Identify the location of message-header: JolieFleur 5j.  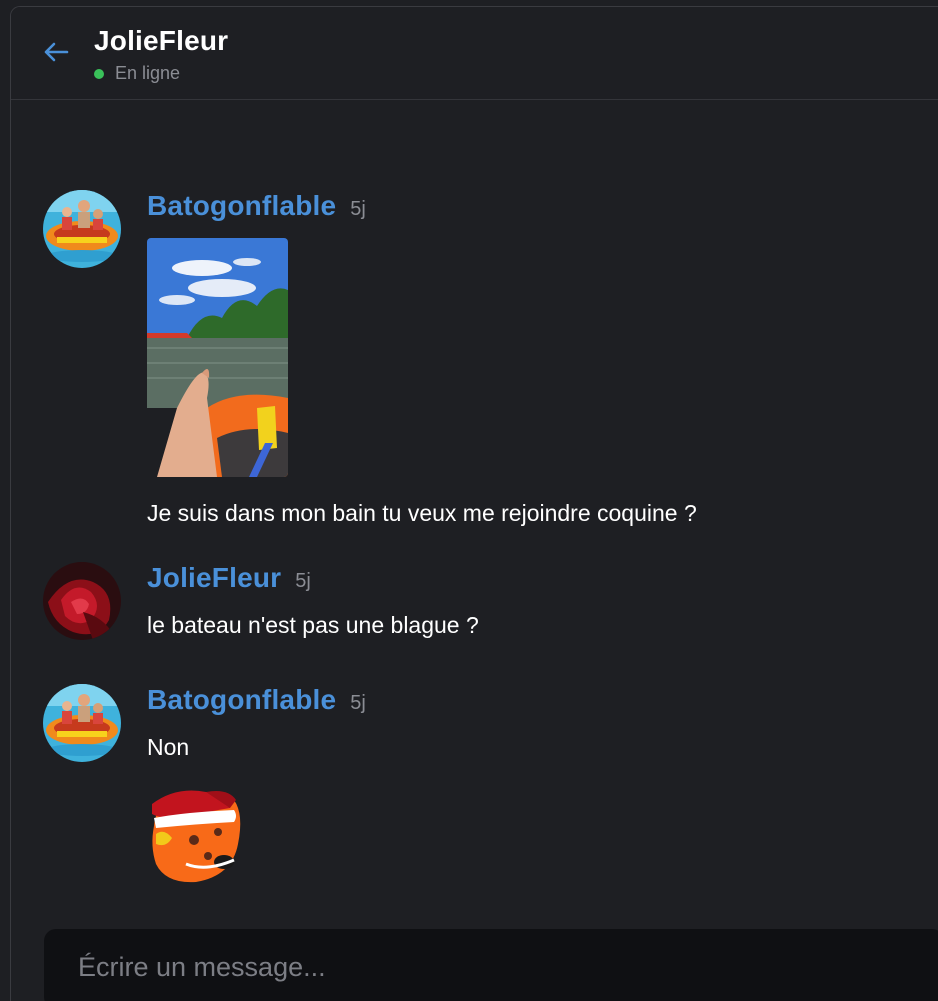
(229, 578).